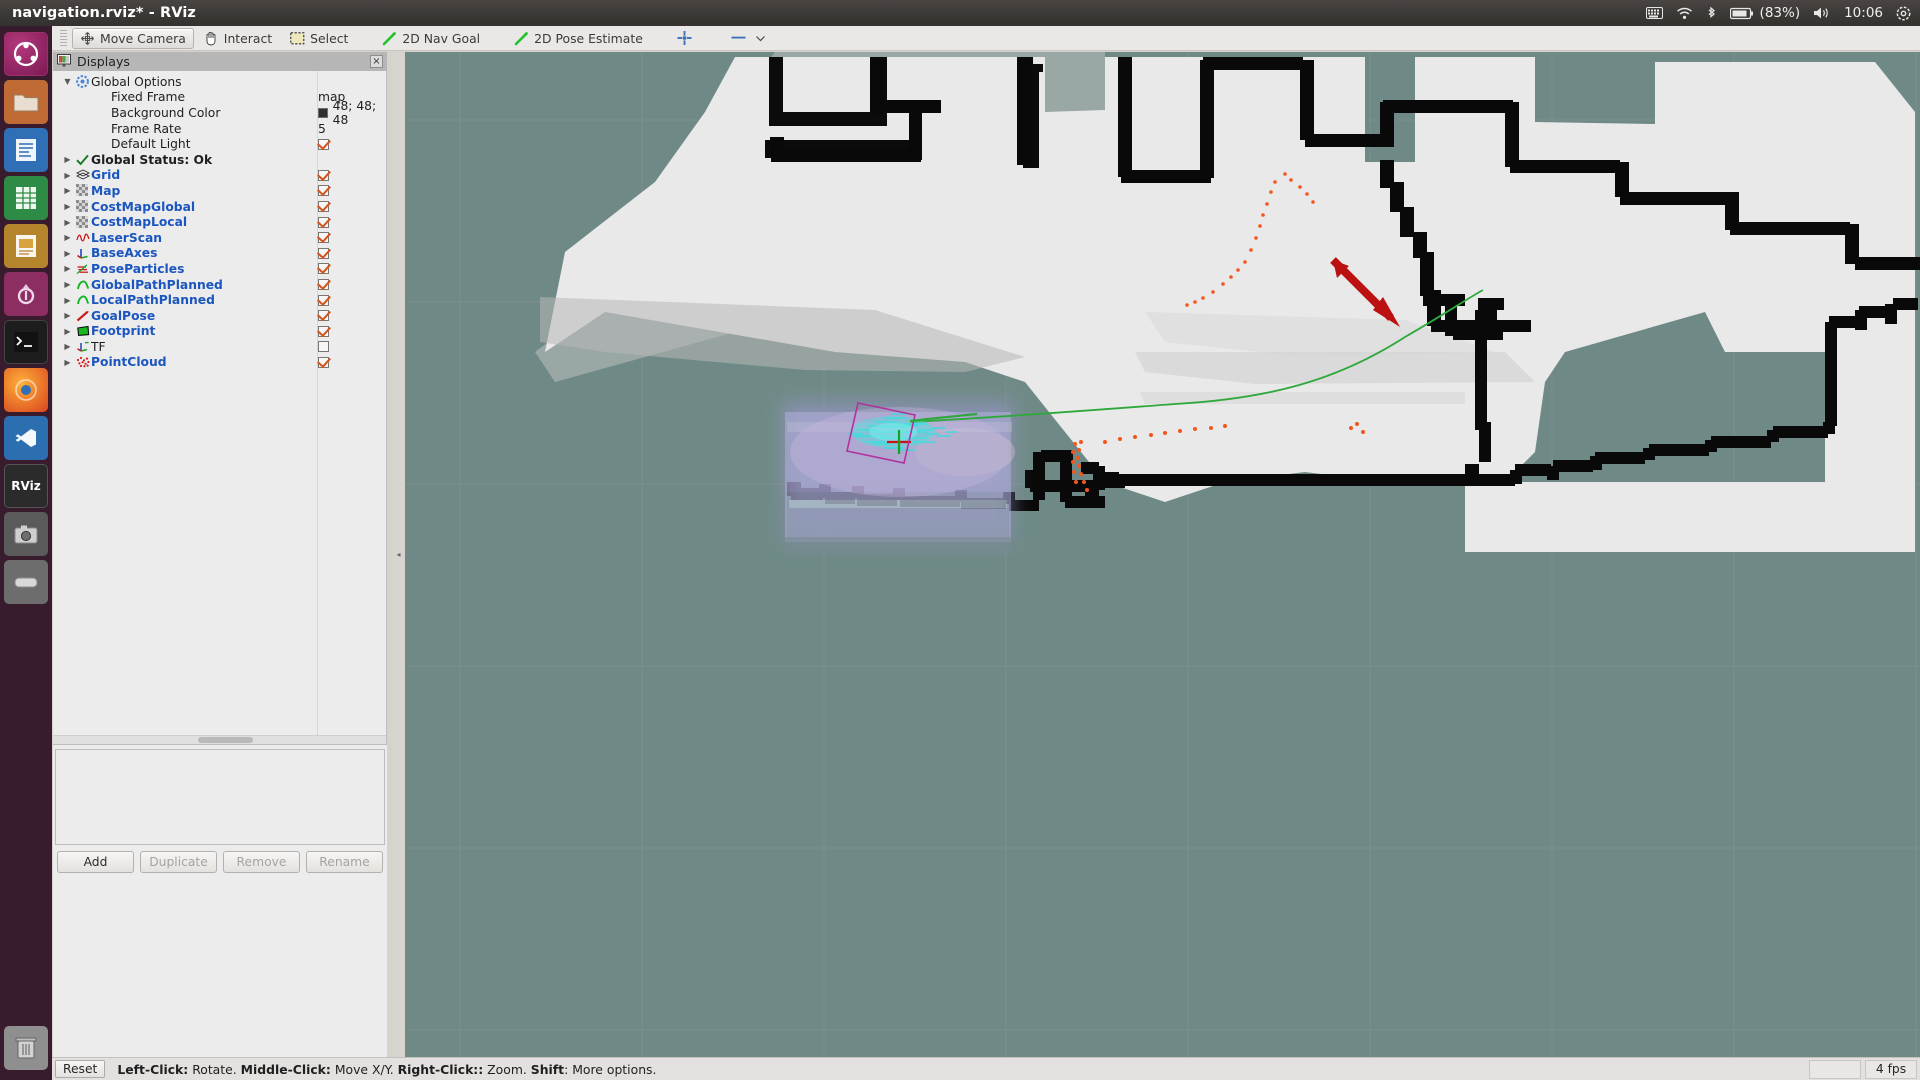  What do you see at coordinates (219, 285) in the screenshot?
I see `tree-item-globalpathplanned: GlobalPathPlanned` at bounding box center [219, 285].